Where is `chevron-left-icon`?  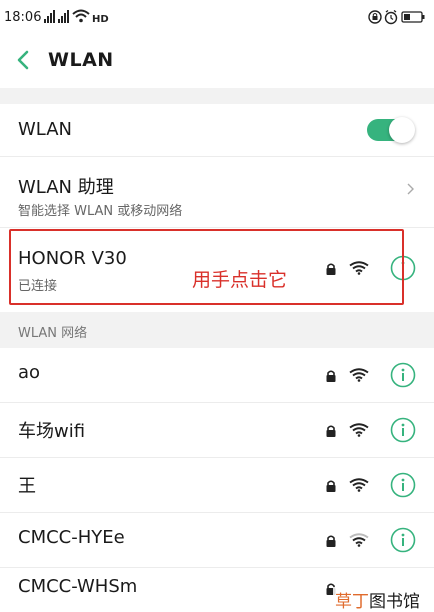
chevron-left-icon is located at coordinates (23, 62).